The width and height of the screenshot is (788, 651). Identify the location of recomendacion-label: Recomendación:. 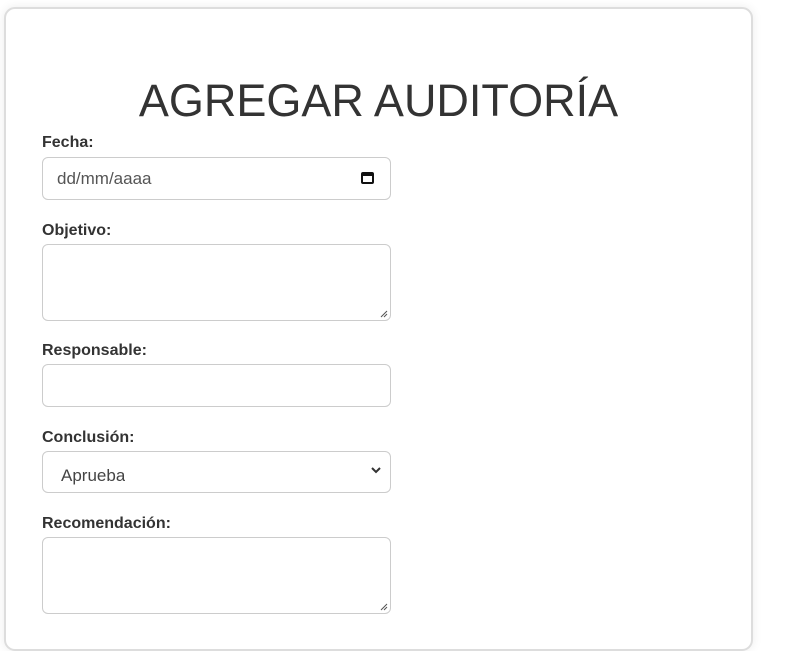
(106, 523).